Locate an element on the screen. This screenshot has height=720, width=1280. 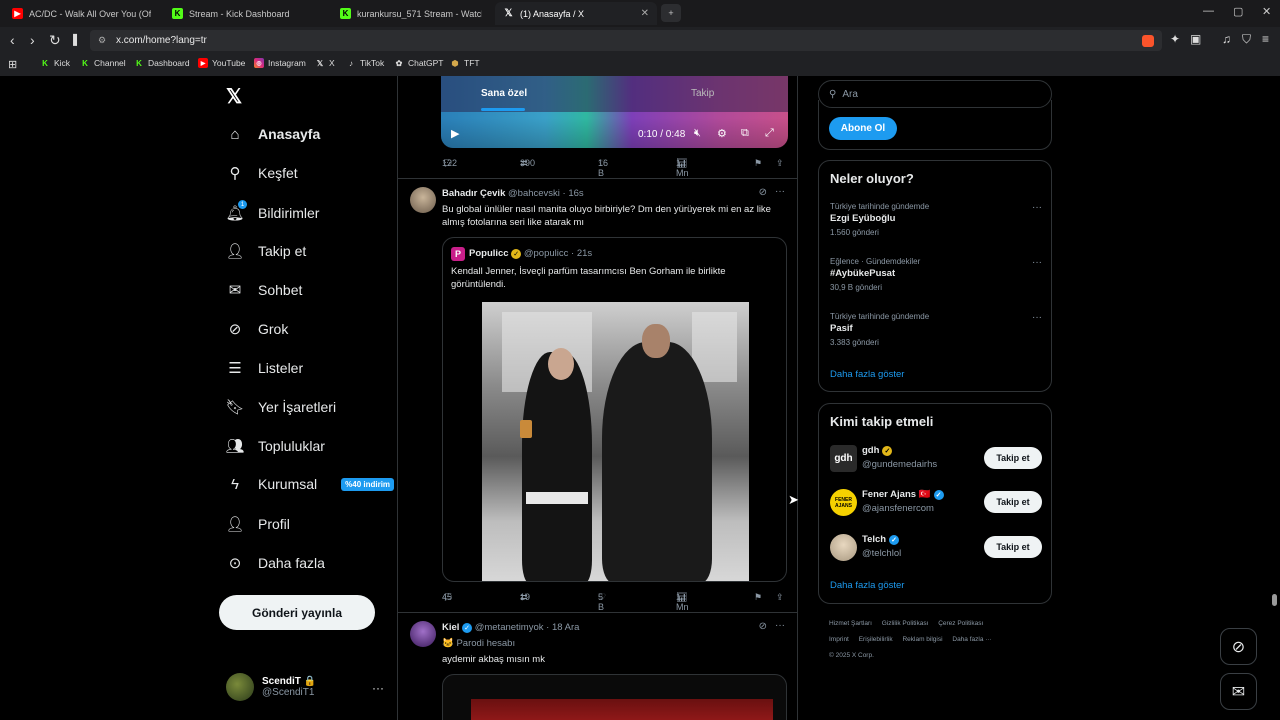
sidebar-item-business: ϟ Kurumsal %40 indirim is located at coordinates (310, 484).